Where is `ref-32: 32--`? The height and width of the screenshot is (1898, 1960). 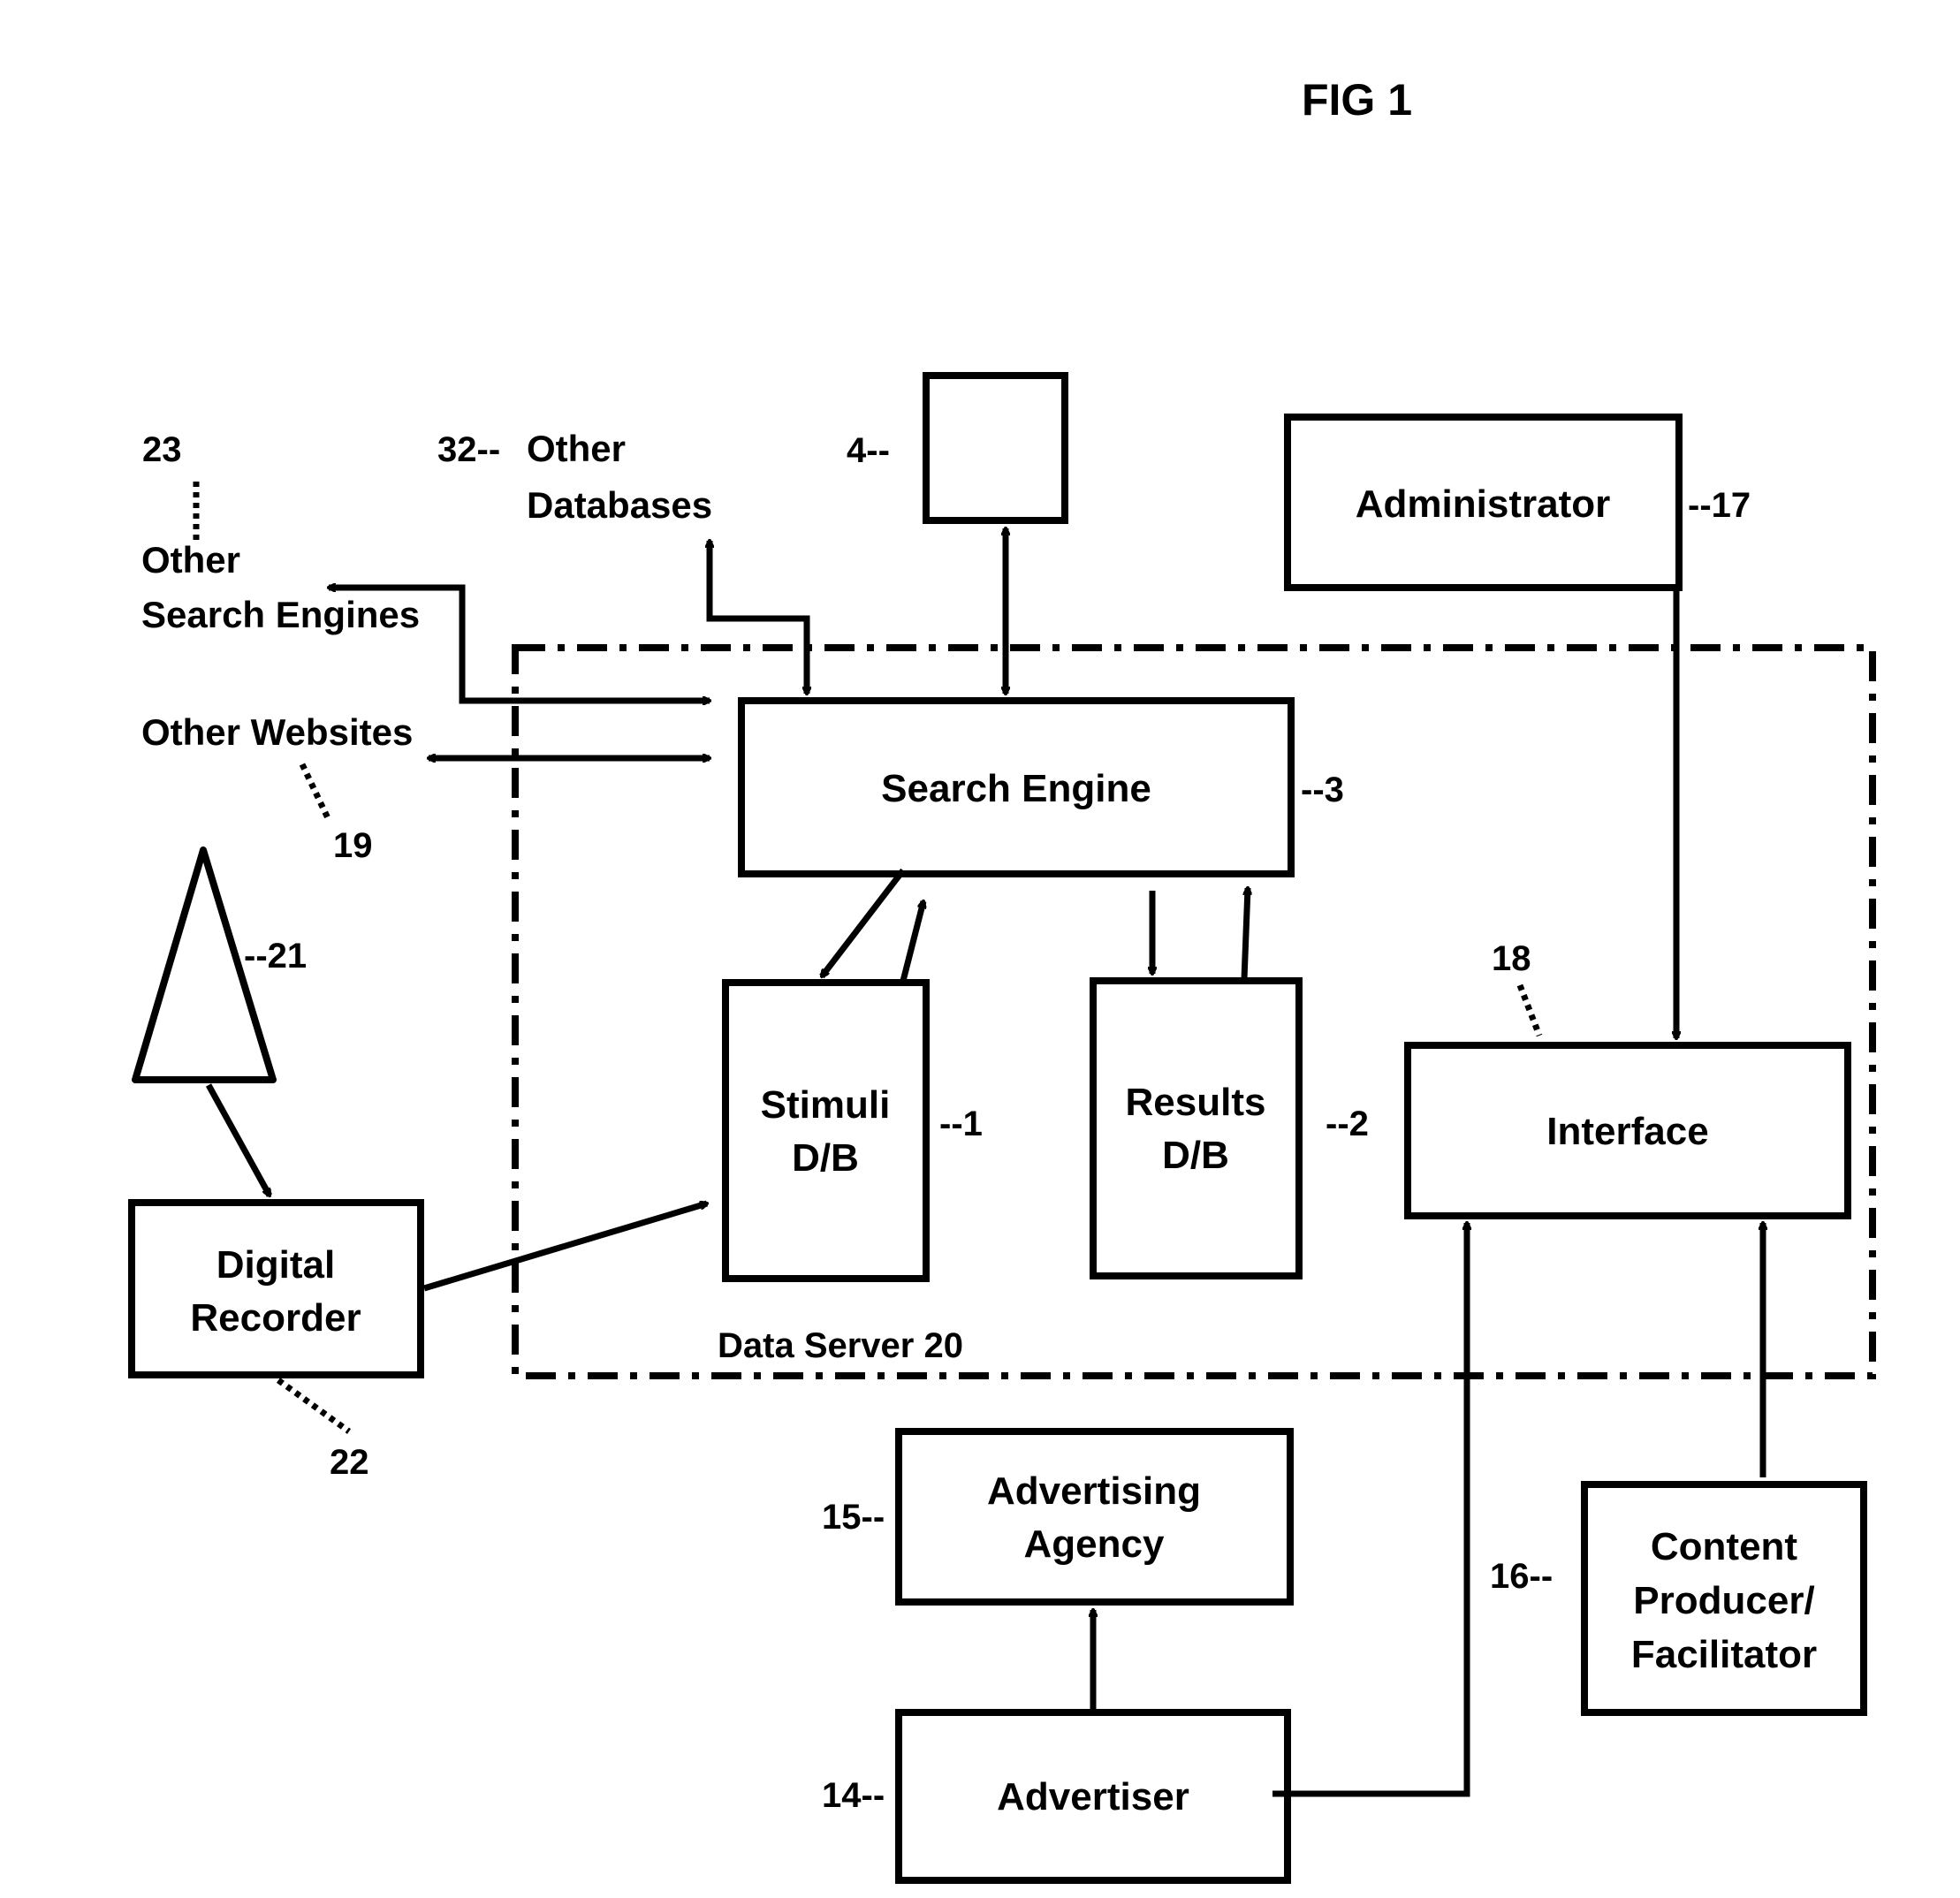 ref-32: 32-- is located at coordinates (469, 449).